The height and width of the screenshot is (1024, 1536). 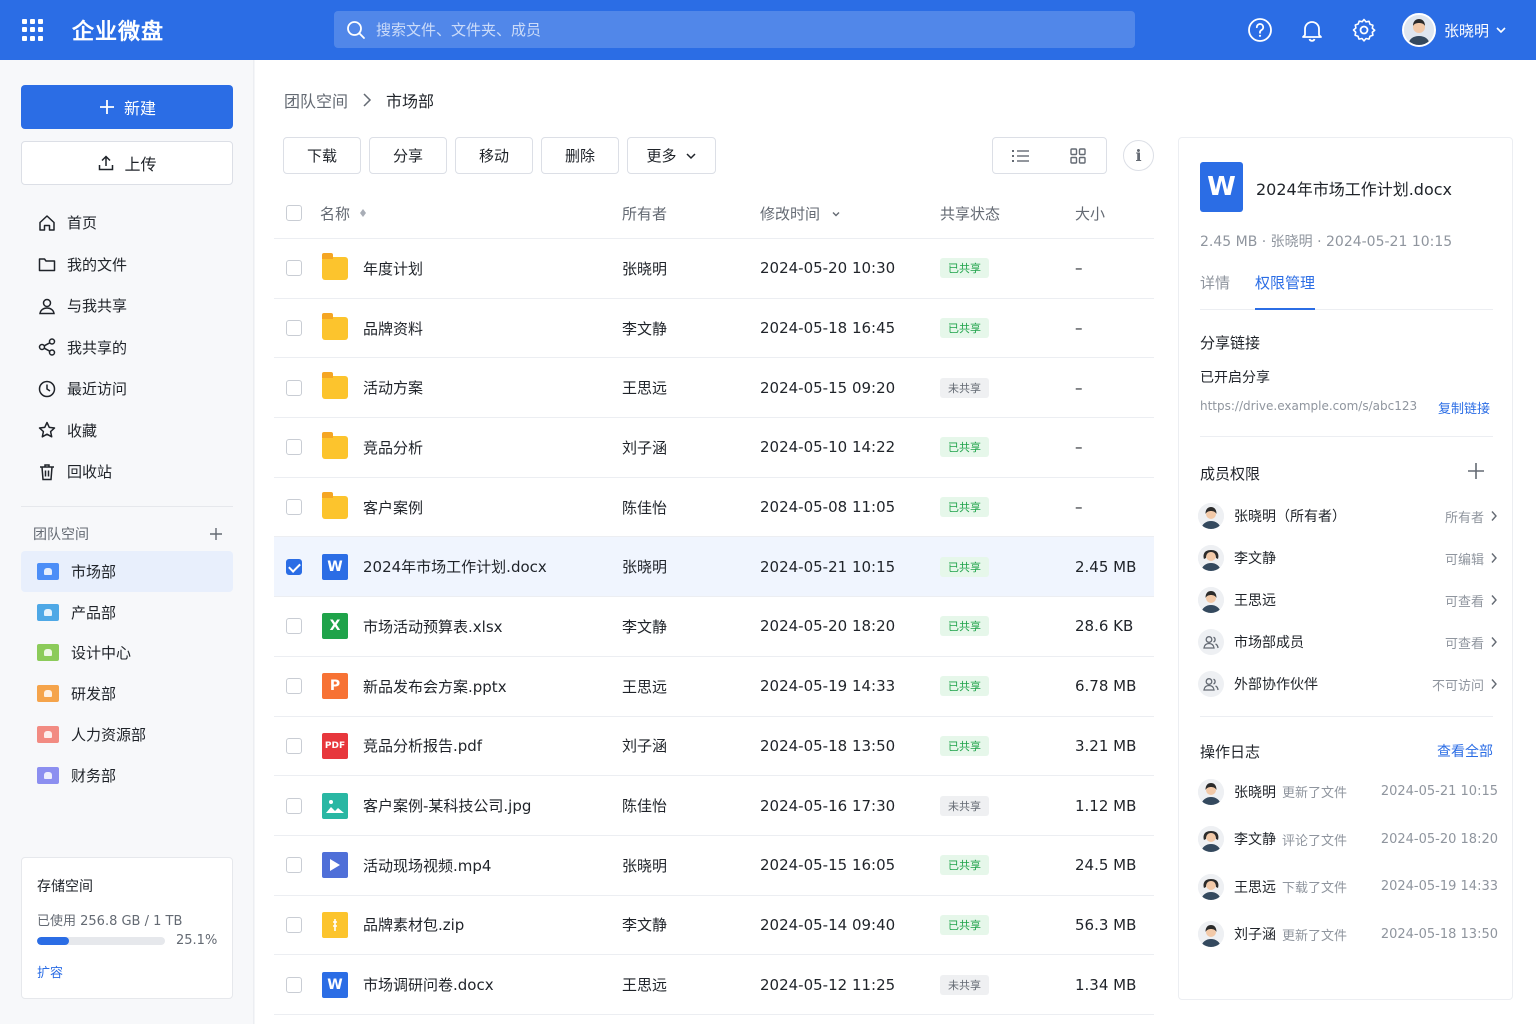 What do you see at coordinates (127, 775) in the screenshot?
I see `team-item-5: 财务部` at bounding box center [127, 775].